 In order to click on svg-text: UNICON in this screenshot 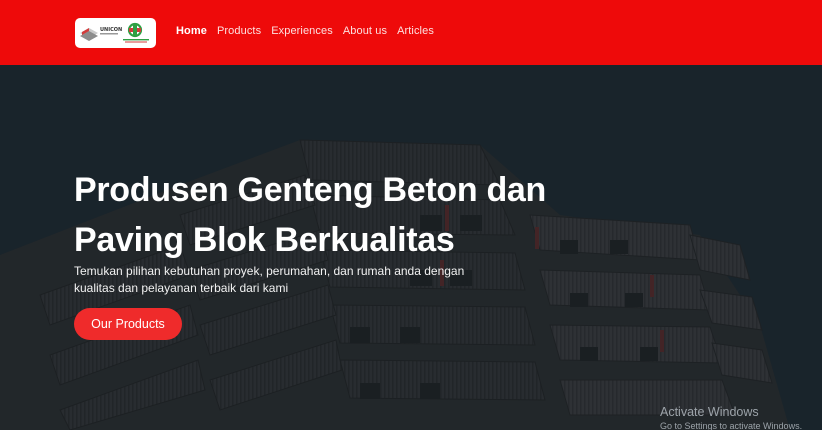, I will do `click(111, 30)`.